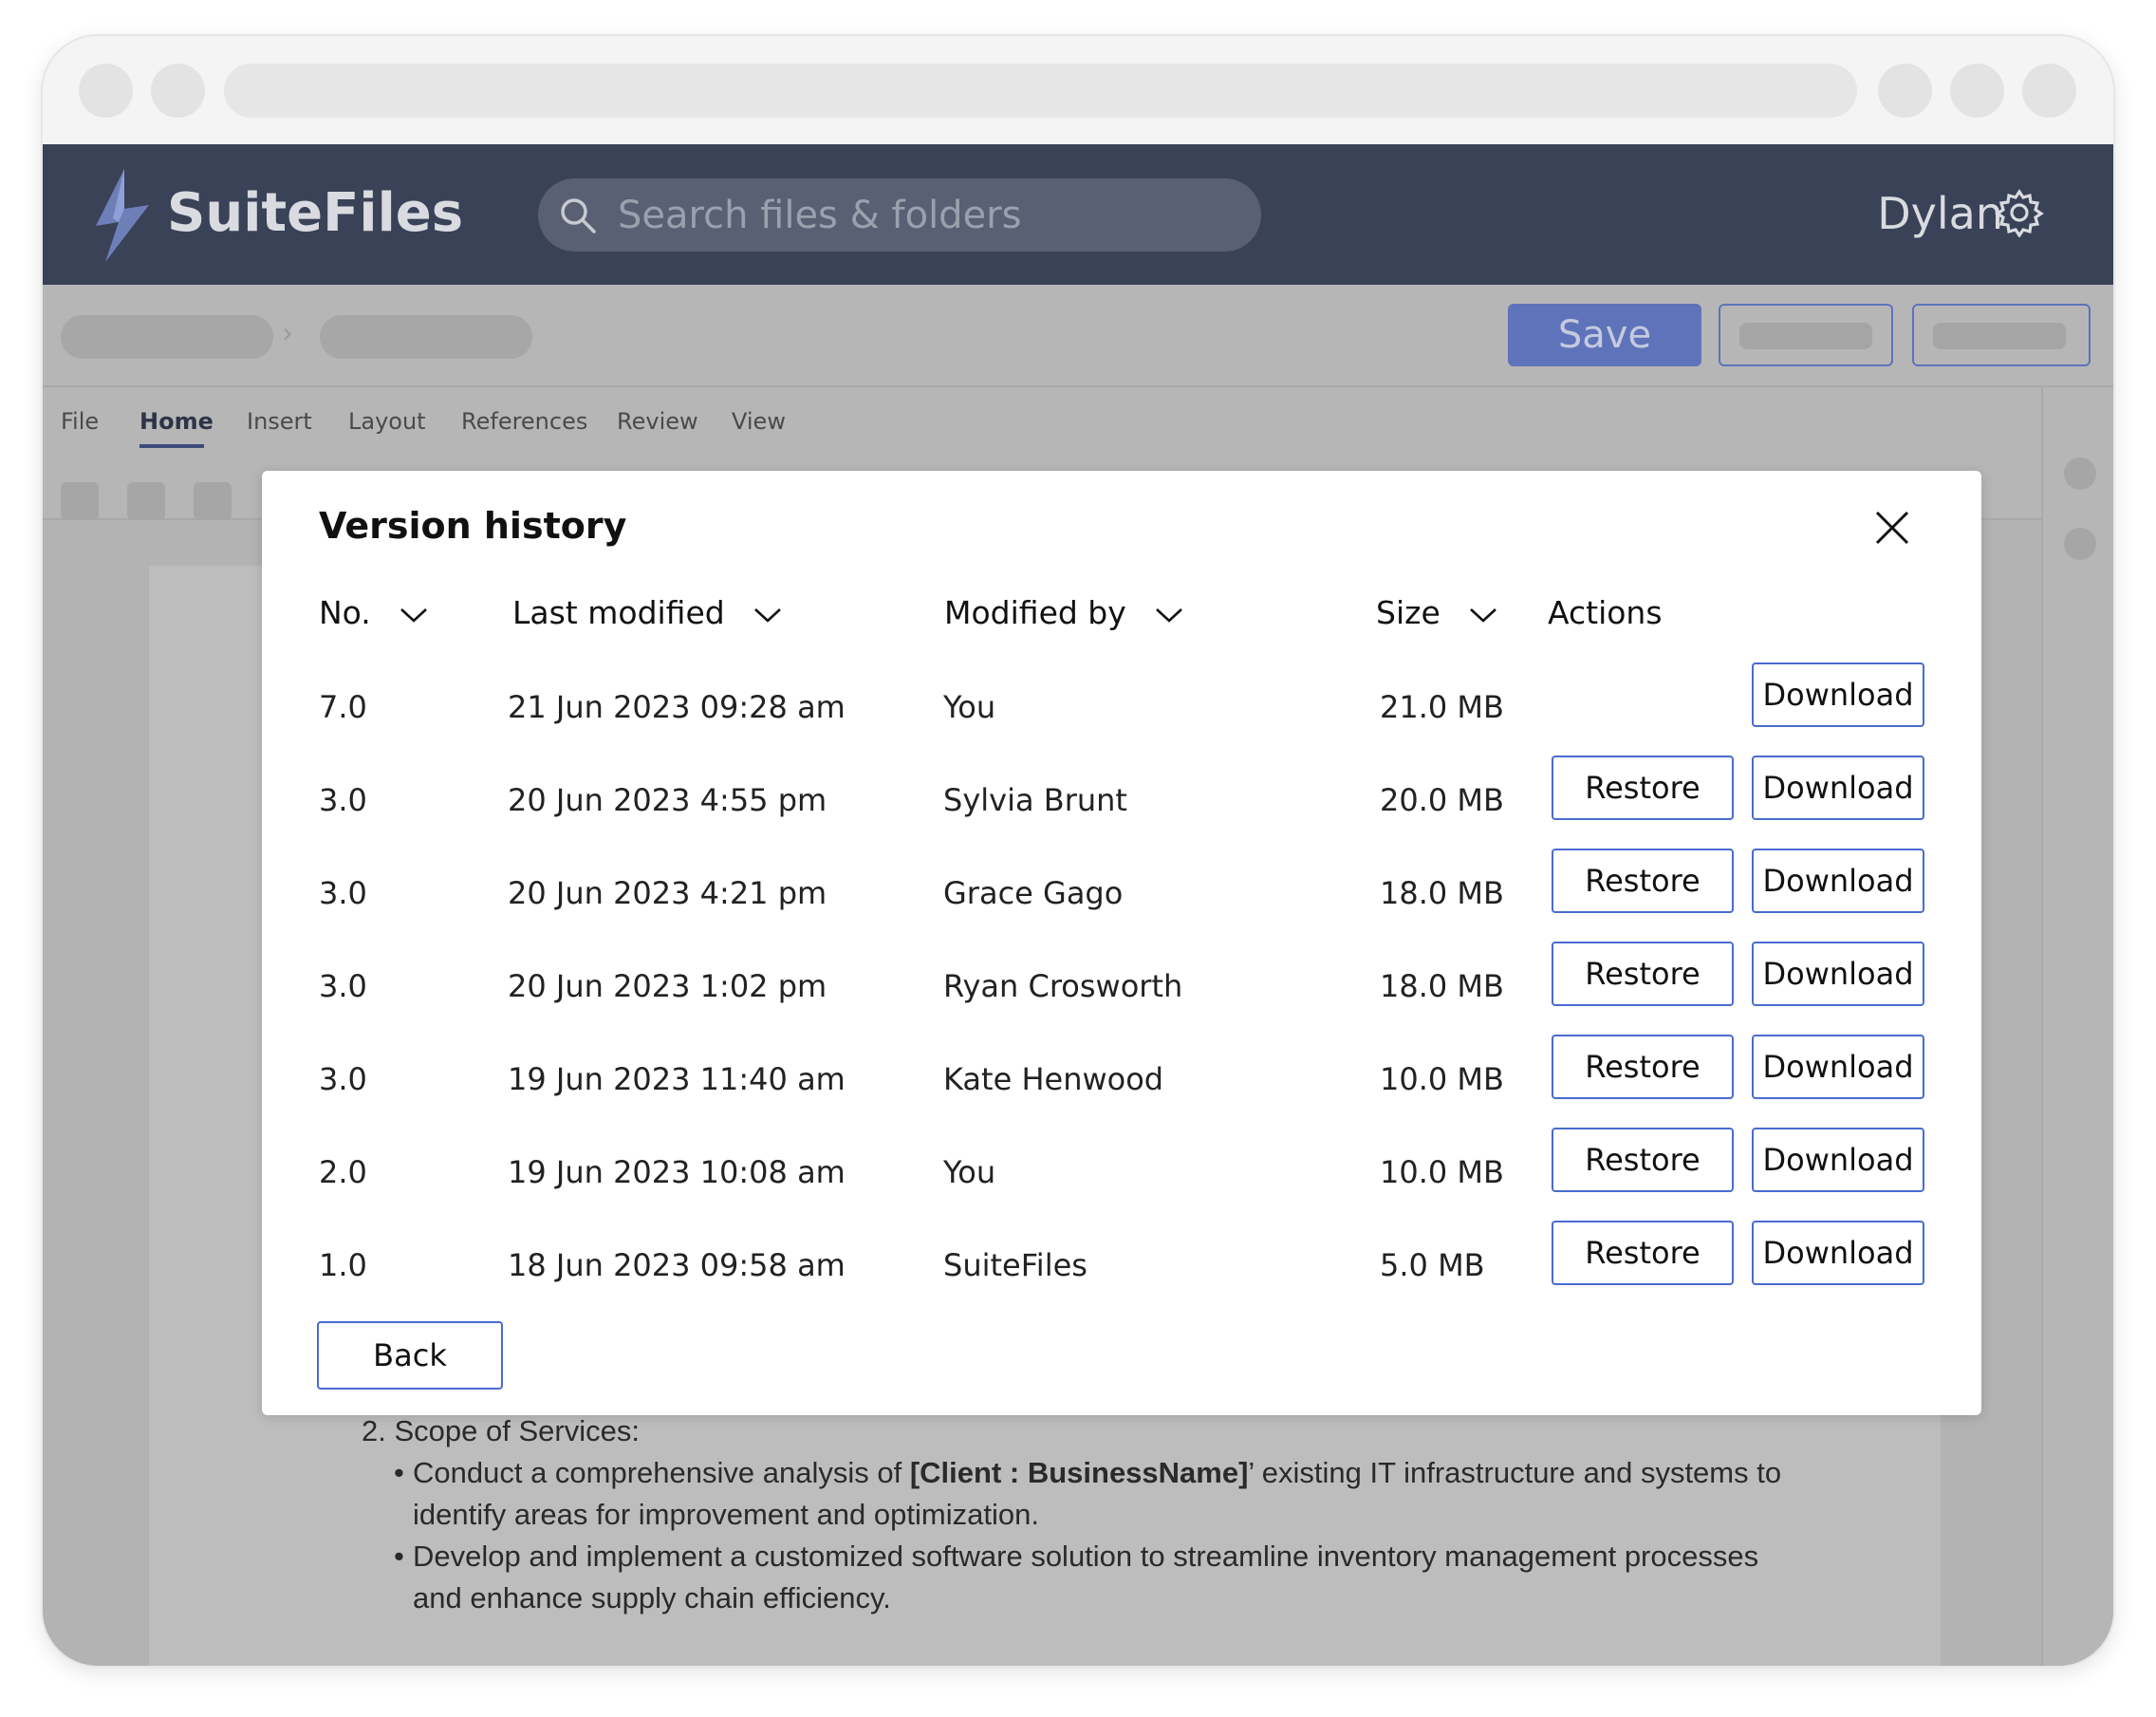  I want to click on search-icon, so click(578, 216).